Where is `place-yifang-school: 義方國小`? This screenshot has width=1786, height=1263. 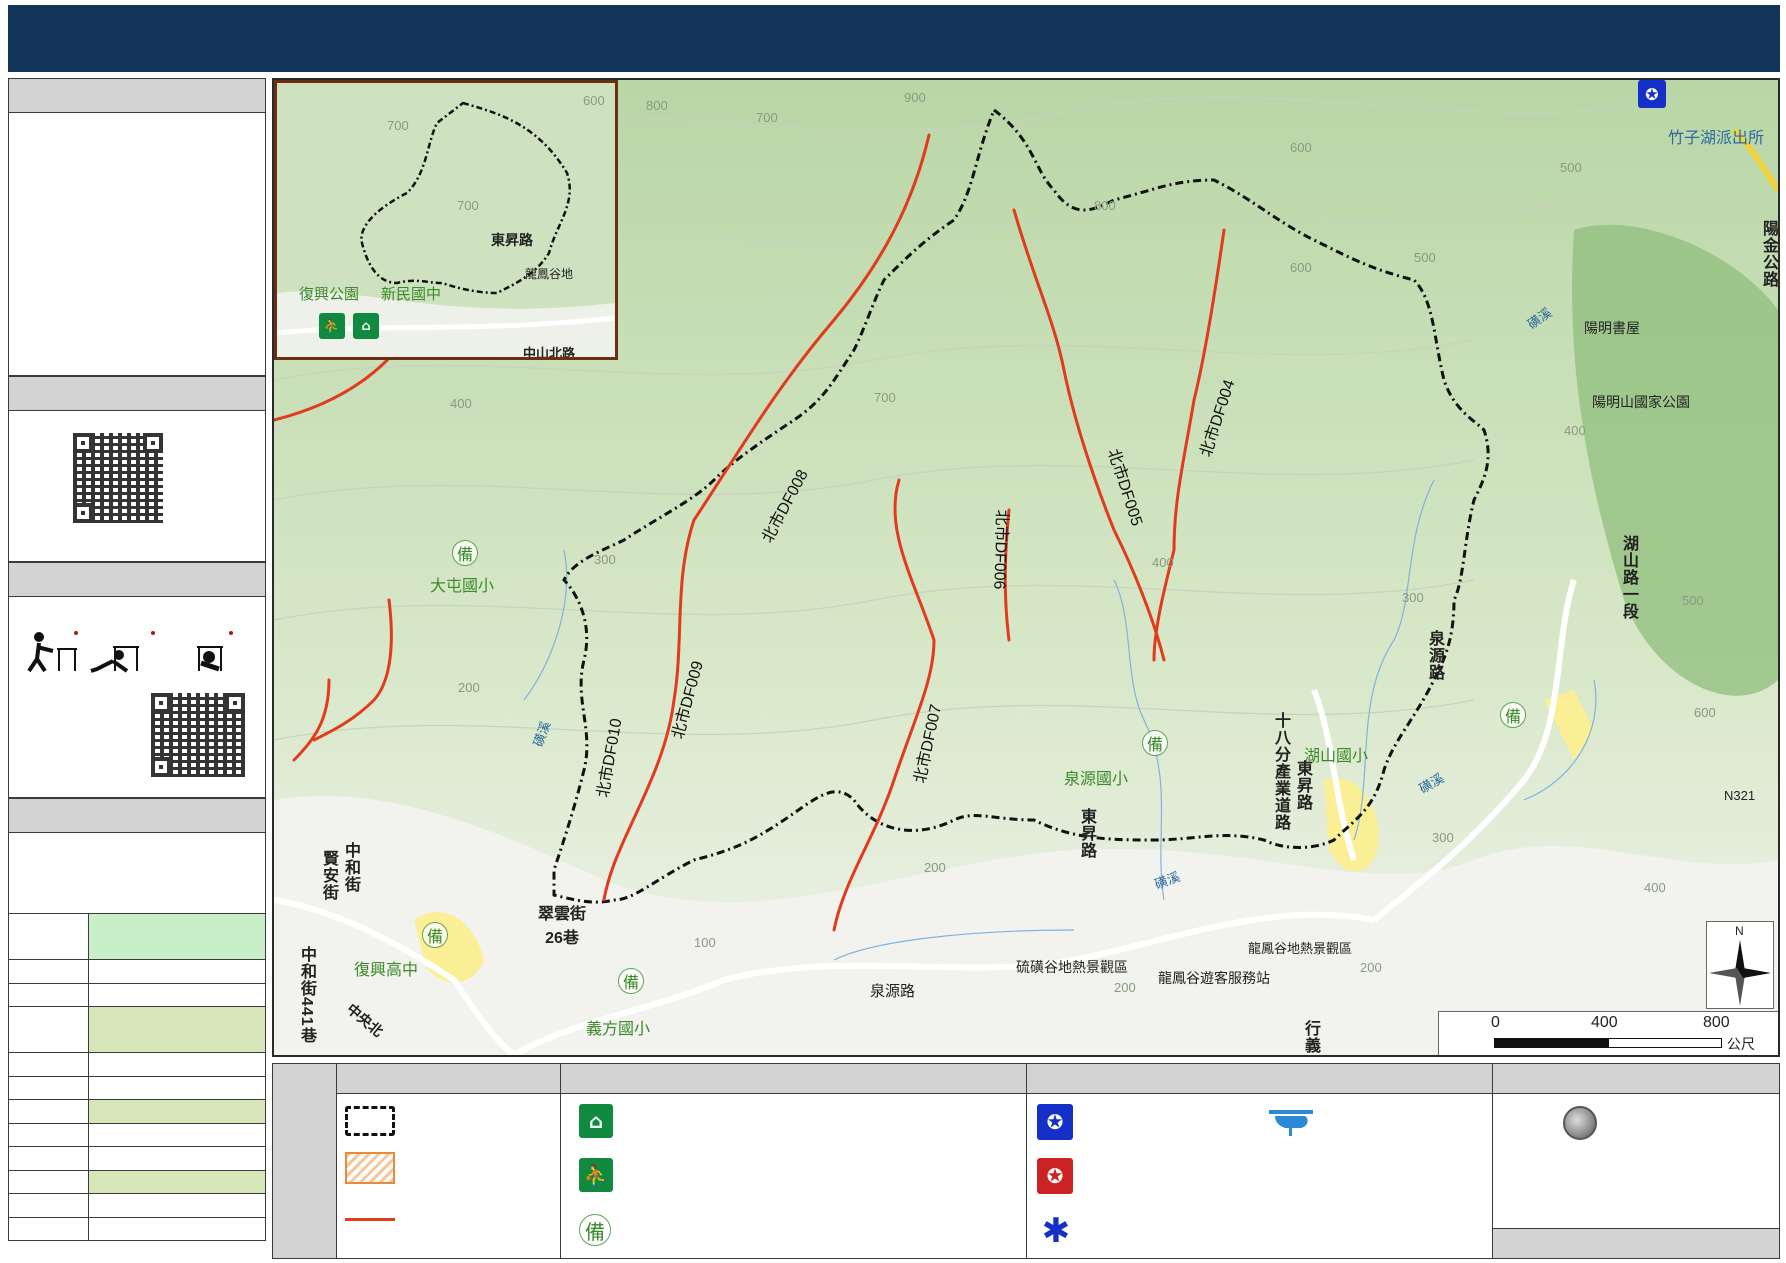
place-yifang-school: 義方國小 is located at coordinates (618, 1029).